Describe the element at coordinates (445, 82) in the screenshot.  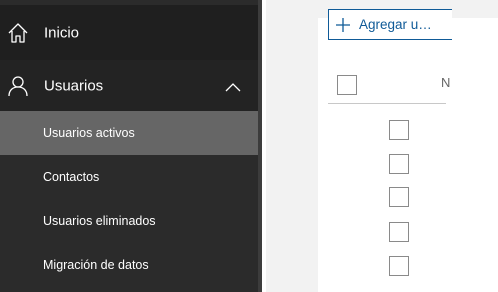
I see `column-header-name: N` at that location.